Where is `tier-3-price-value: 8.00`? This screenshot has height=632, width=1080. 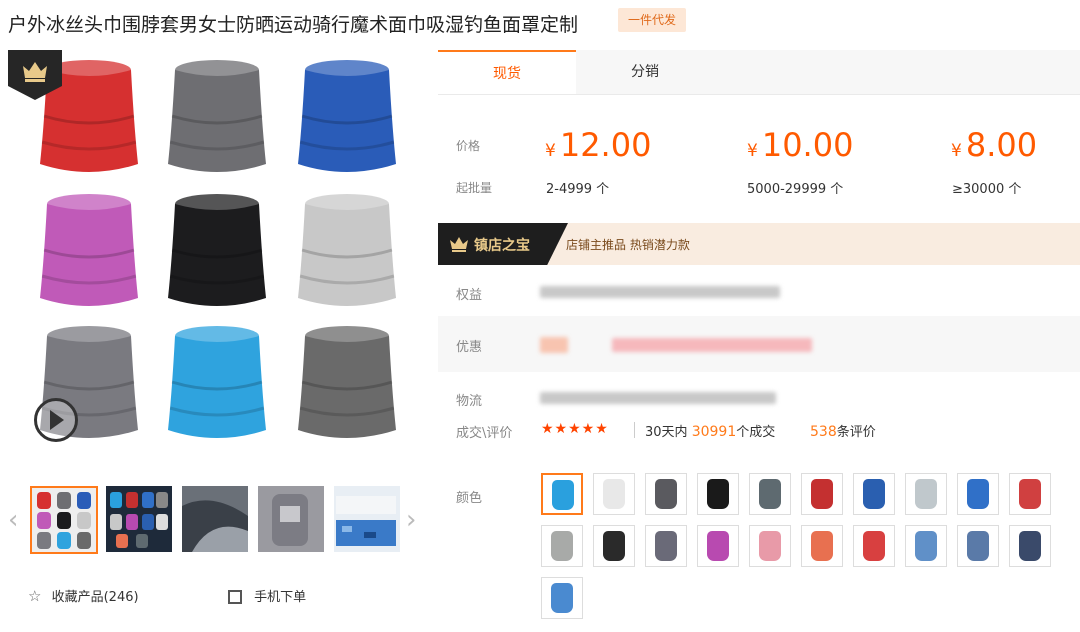
tier-3-price-value: 8.00 is located at coordinates (1001, 145).